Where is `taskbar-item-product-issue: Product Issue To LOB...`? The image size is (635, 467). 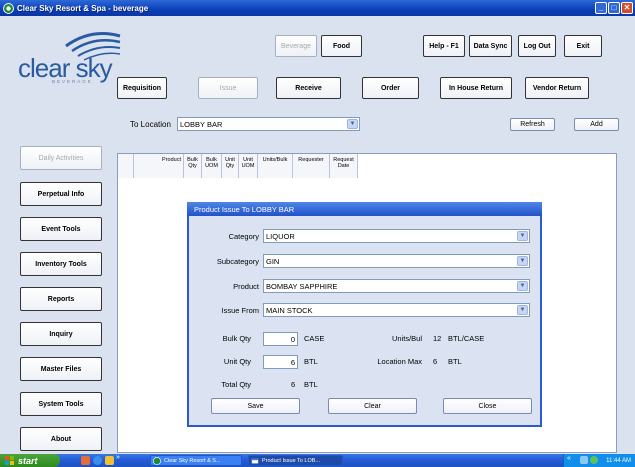 taskbar-item-product-issue: Product Issue To LOB... is located at coordinates (295, 460).